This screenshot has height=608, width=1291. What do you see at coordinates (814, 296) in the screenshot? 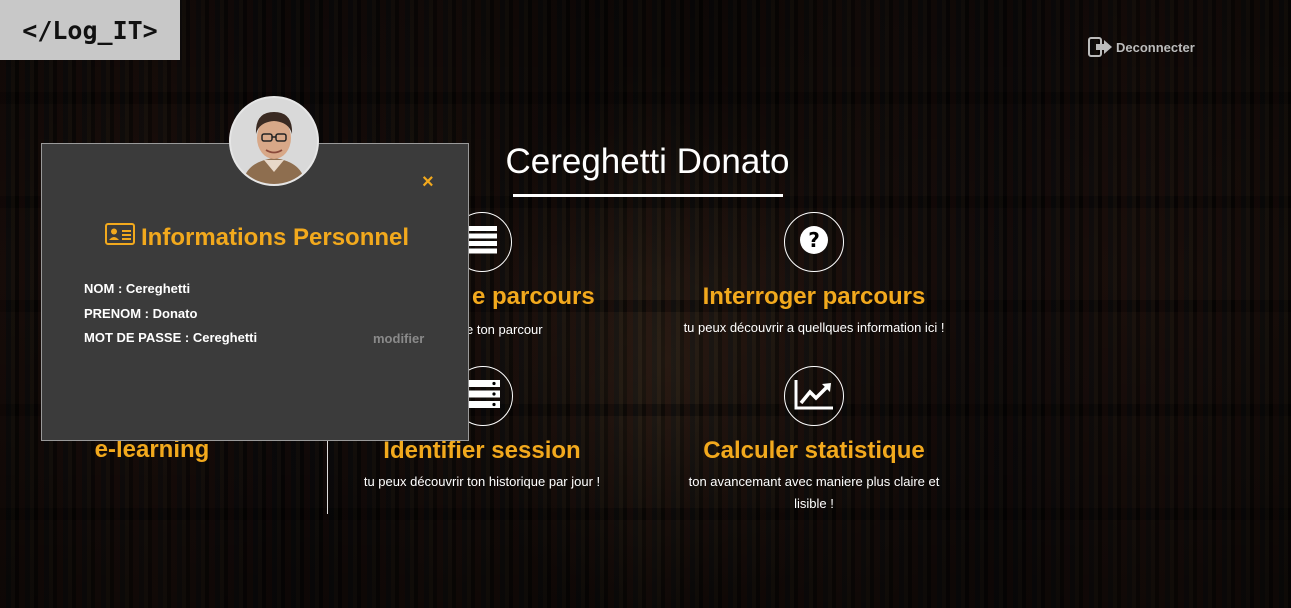
I see `feature-title: Interroger parcours` at bounding box center [814, 296].